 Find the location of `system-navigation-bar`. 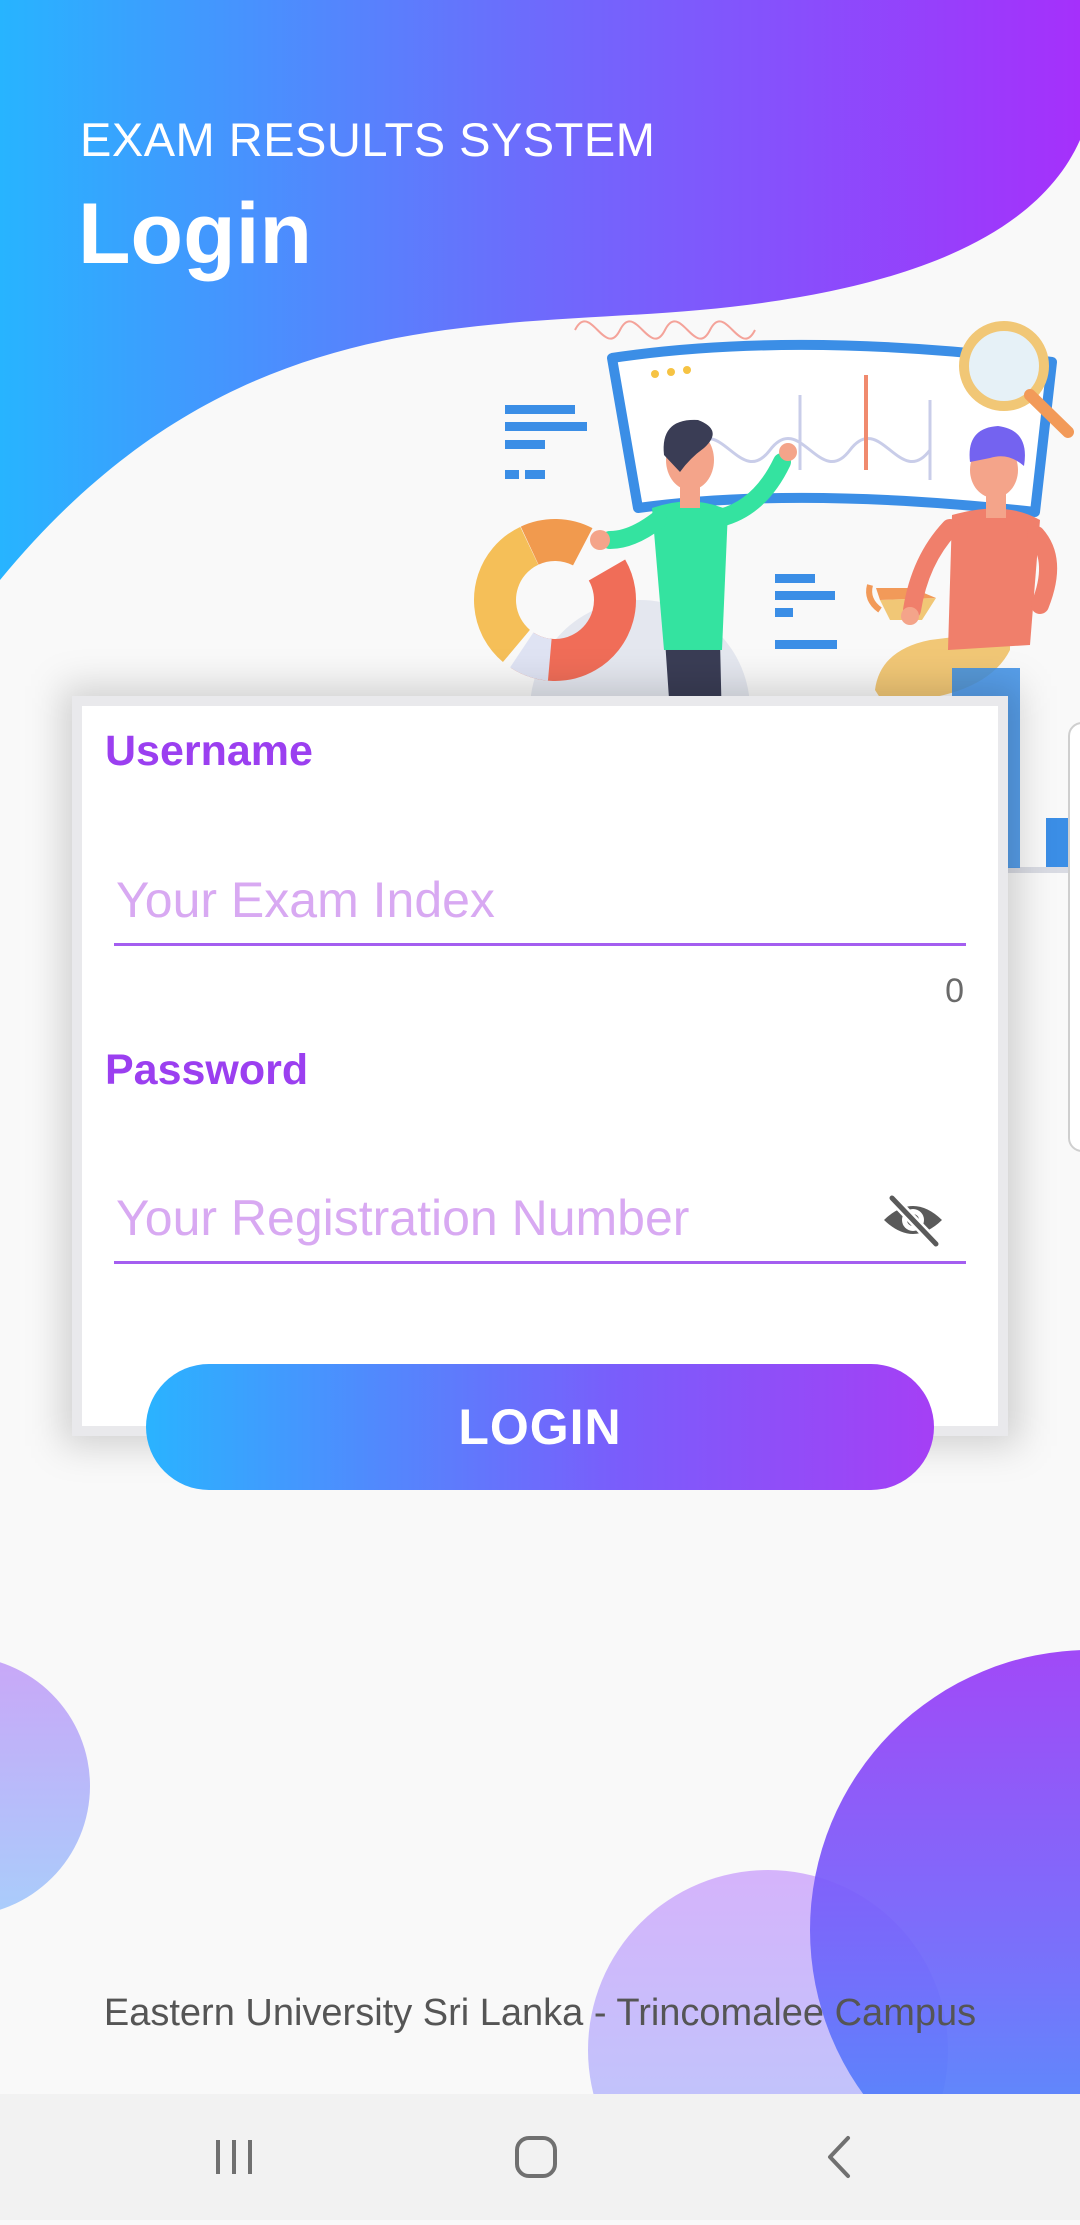

system-navigation-bar is located at coordinates (540, 2157).